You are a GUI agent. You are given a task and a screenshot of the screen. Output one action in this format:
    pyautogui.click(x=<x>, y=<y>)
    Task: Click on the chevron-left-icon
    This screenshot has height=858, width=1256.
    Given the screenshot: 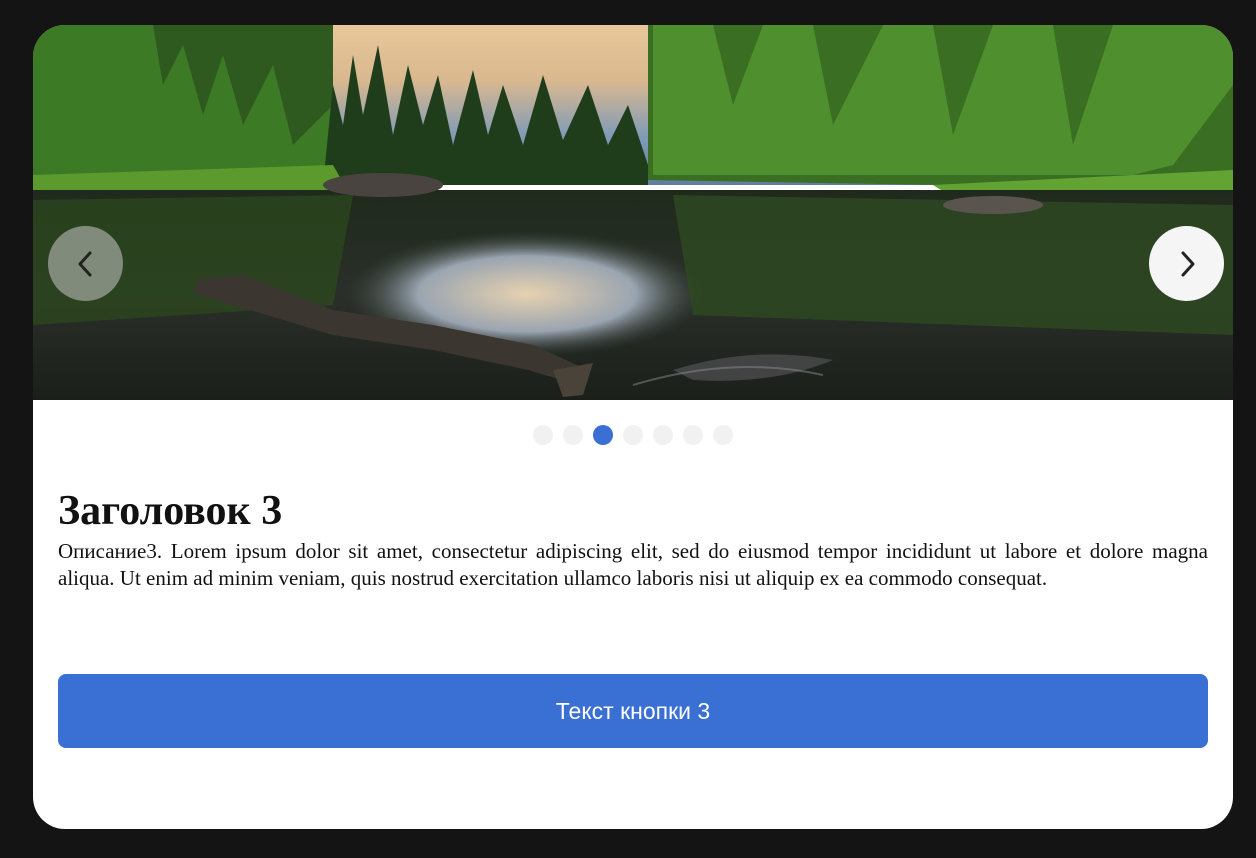 What is the action you would take?
    pyautogui.click(x=84, y=263)
    